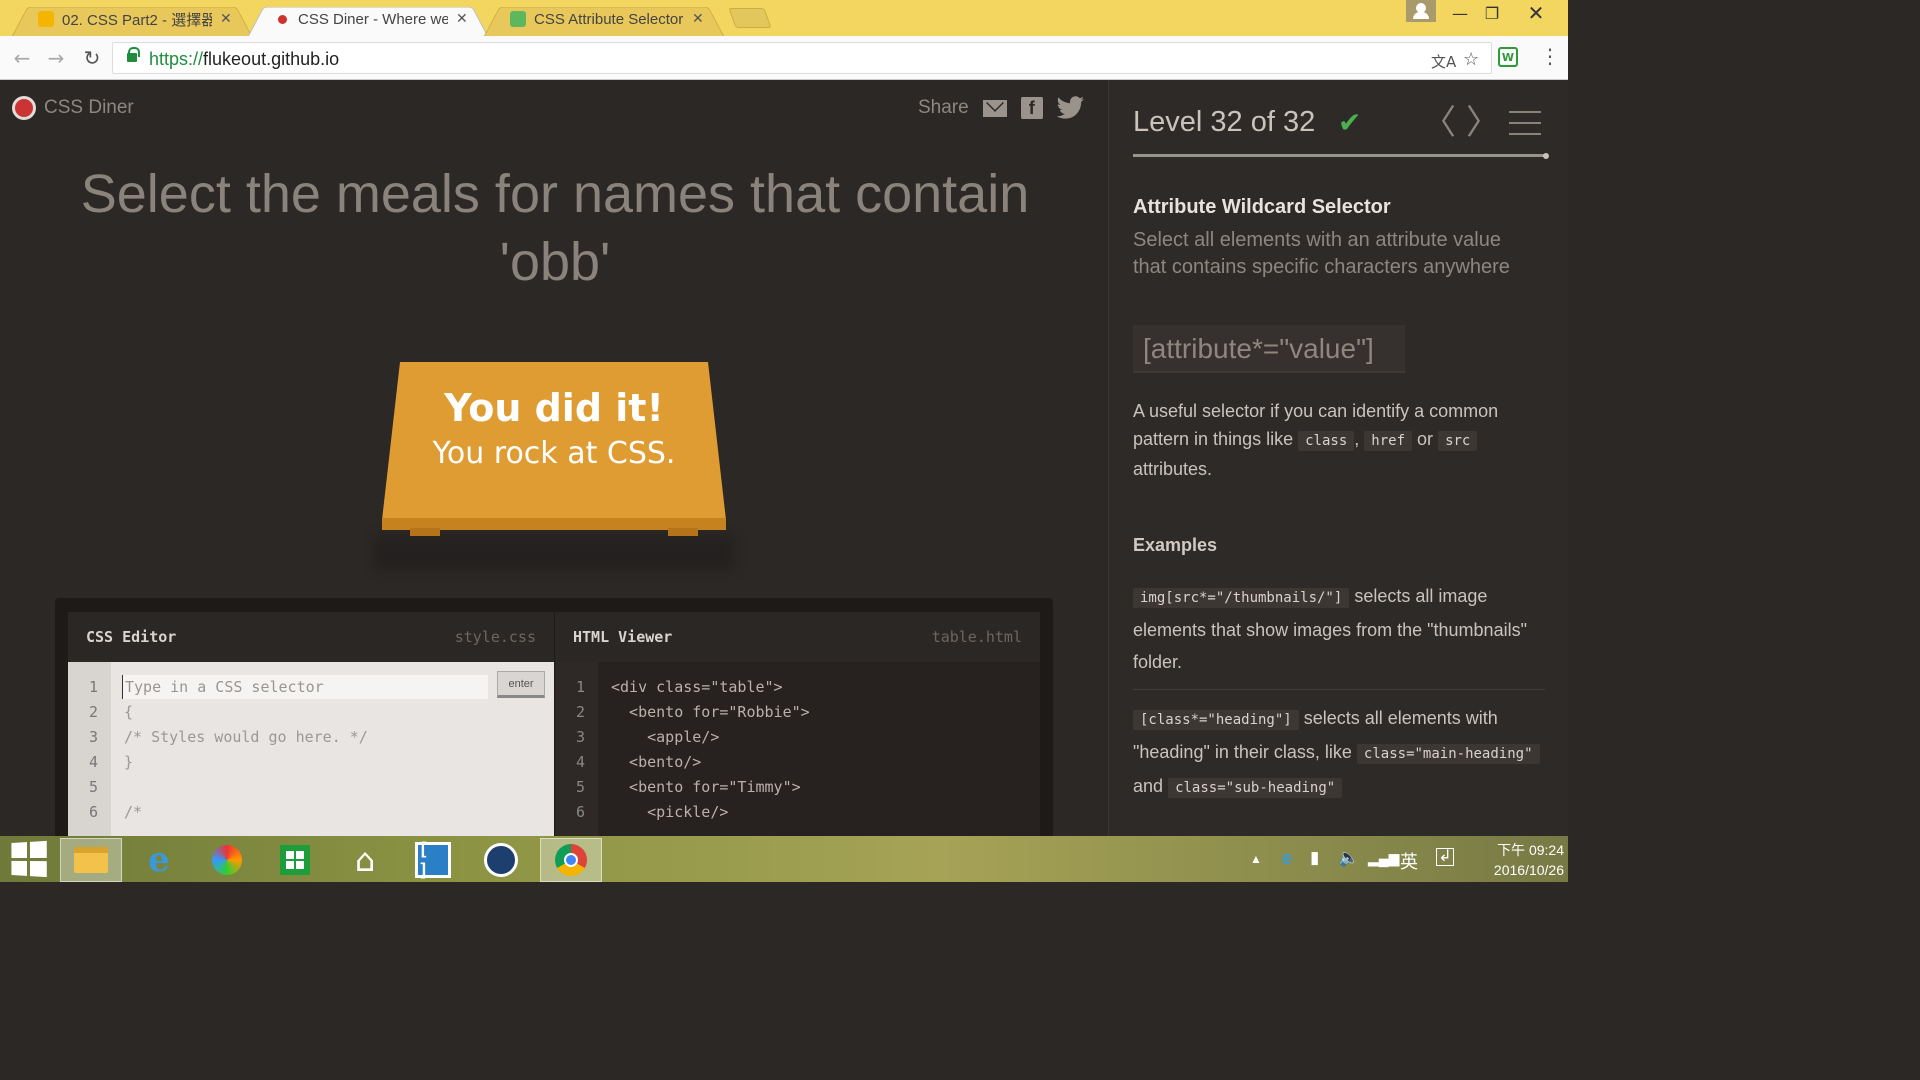 This screenshot has height=1080, width=1920. What do you see at coordinates (1175, 545) in the screenshot?
I see `examples-heading: Examples` at bounding box center [1175, 545].